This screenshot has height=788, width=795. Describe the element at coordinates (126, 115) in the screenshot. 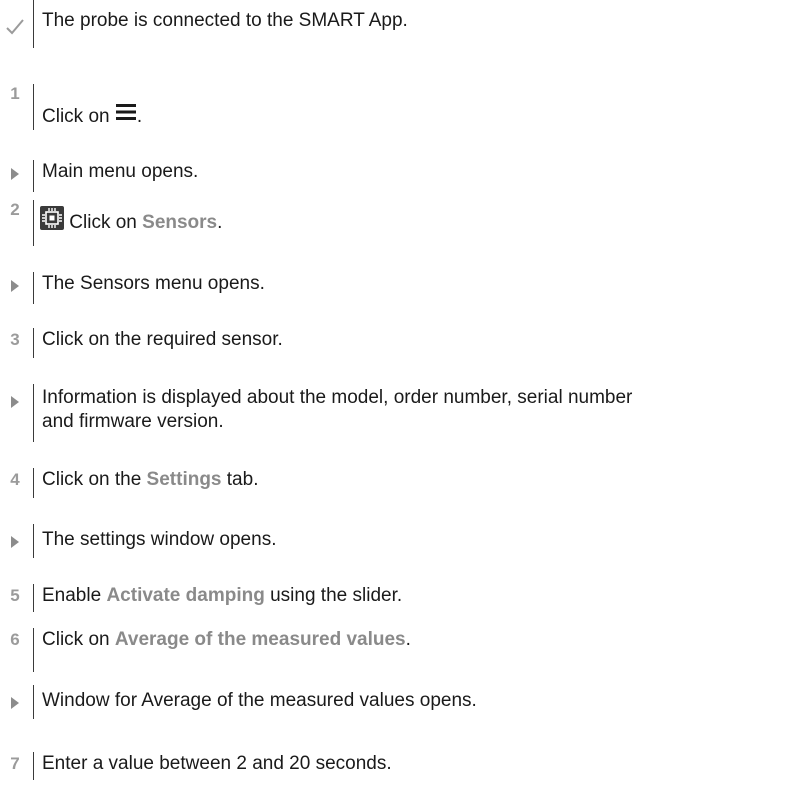

I see `hamburger-menu-icon` at that location.